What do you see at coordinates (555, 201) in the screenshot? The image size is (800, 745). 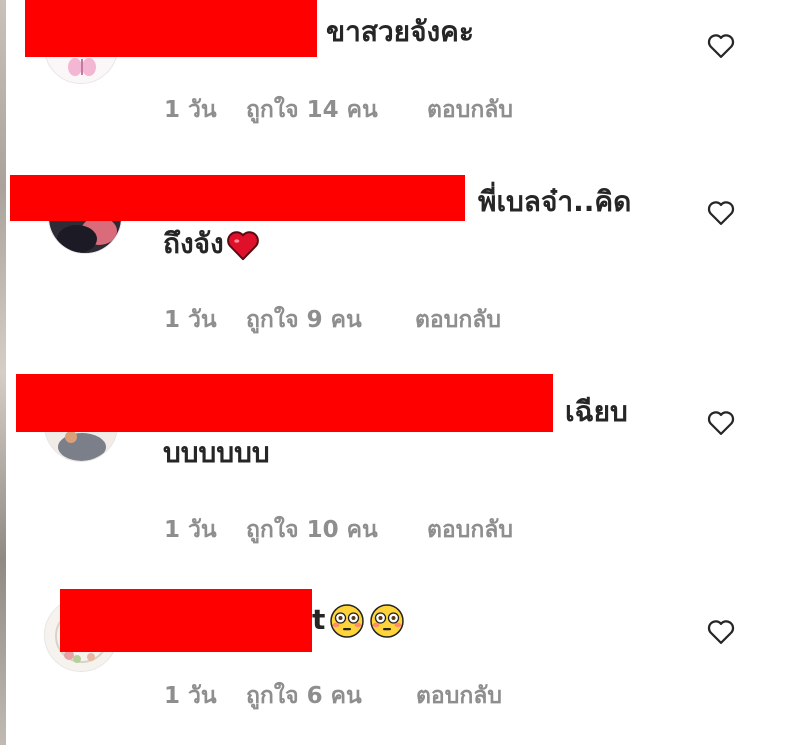 I see `comment-text-line1: พี่เบลจ๋า..คิด` at bounding box center [555, 201].